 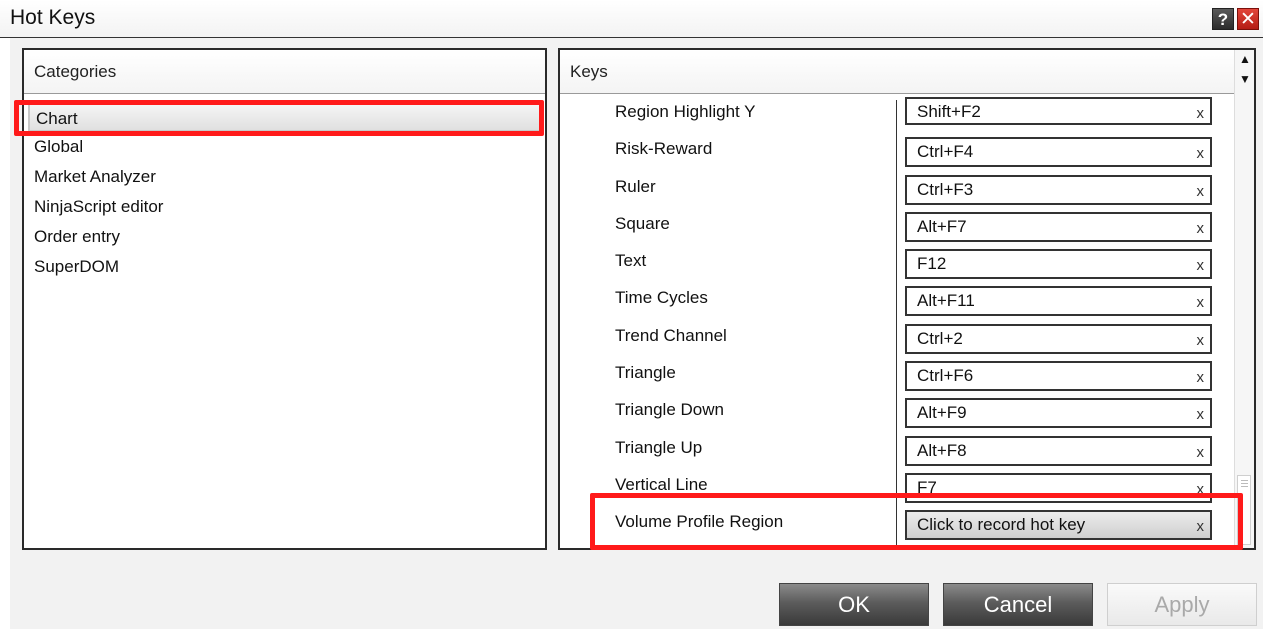 What do you see at coordinates (1058, 338) in the screenshot?
I see `hotkey-field: Ctrl+2 x` at bounding box center [1058, 338].